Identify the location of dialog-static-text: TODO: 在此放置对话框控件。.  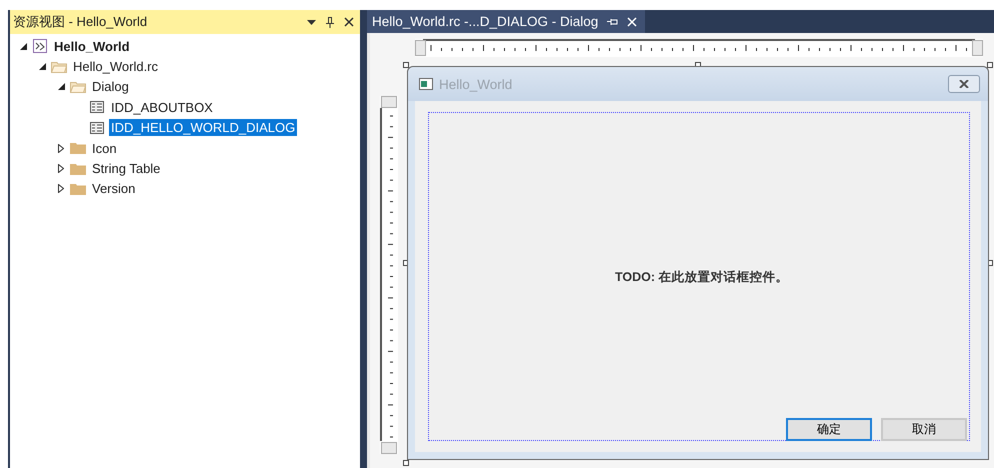
(702, 277).